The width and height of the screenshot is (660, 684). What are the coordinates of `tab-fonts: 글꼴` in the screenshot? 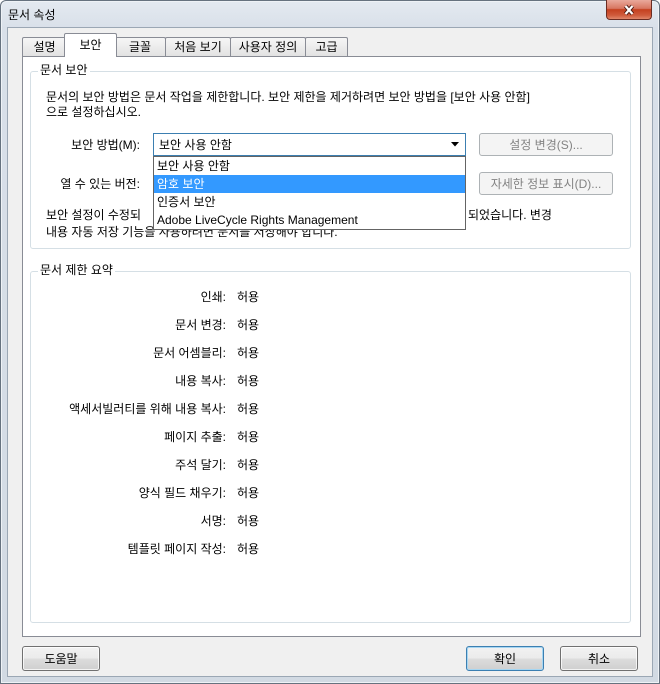 It's located at (140, 46).